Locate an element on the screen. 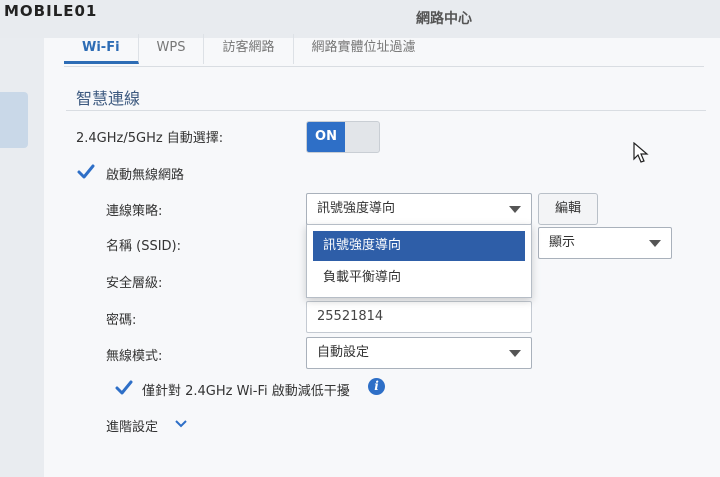 This screenshot has width=720, height=477. tab-wifi: Wi-Fi is located at coordinates (101, 49).